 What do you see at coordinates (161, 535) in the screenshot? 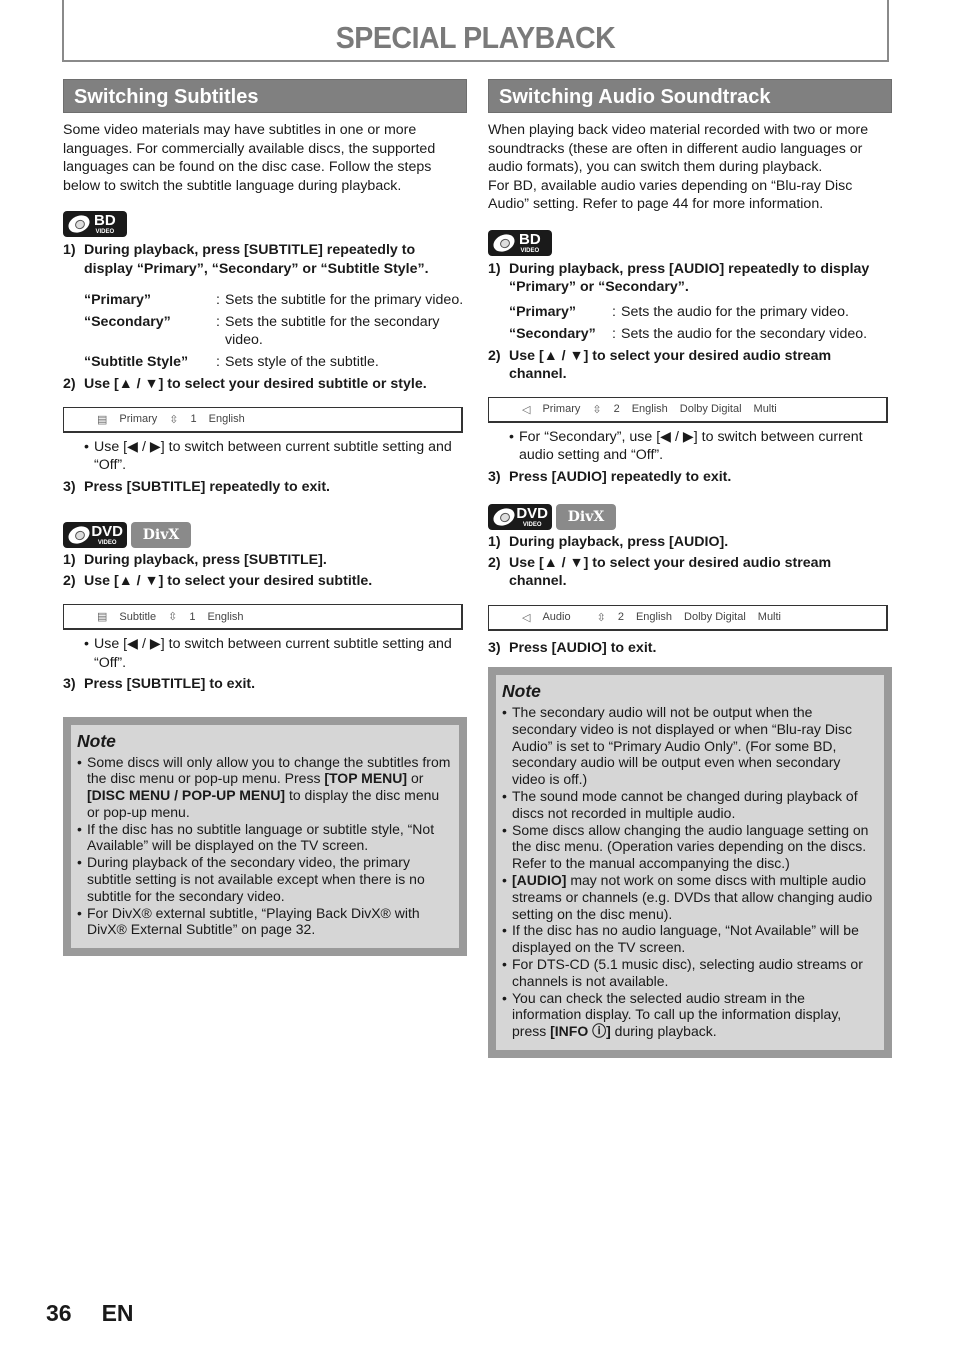
I see `divx-badge: DivX` at bounding box center [161, 535].